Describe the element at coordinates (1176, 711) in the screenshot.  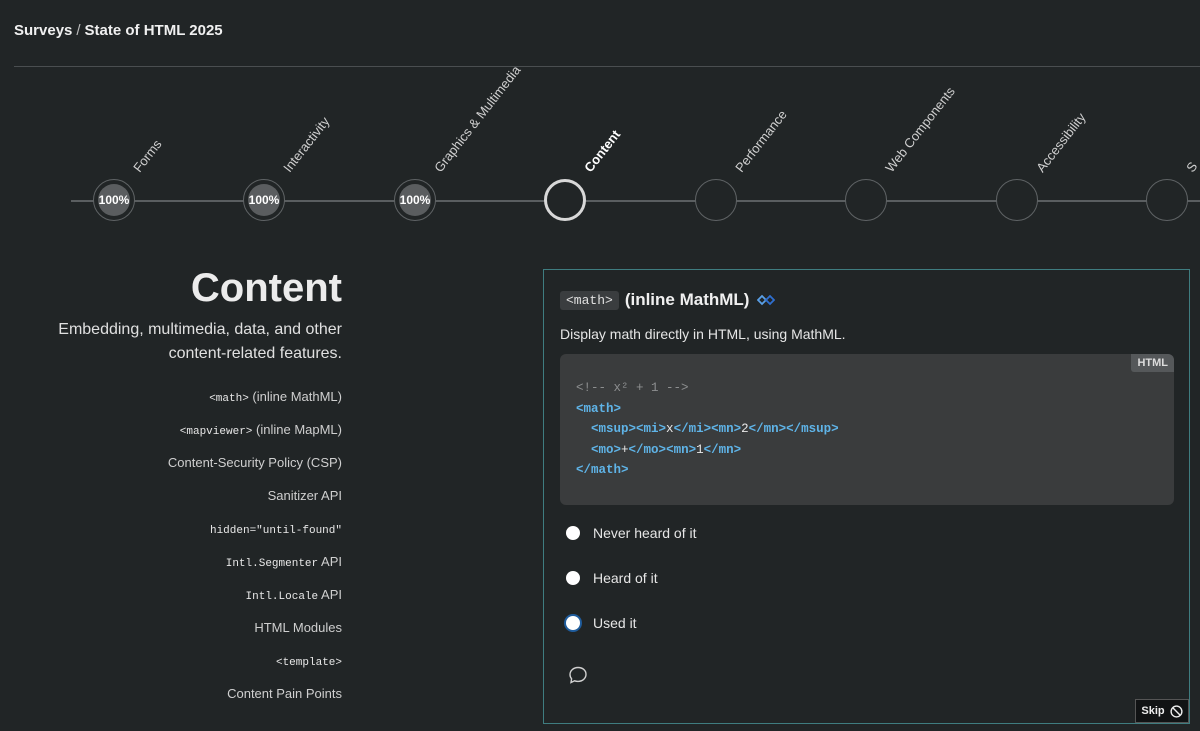
I see `no-entry-icon` at that location.